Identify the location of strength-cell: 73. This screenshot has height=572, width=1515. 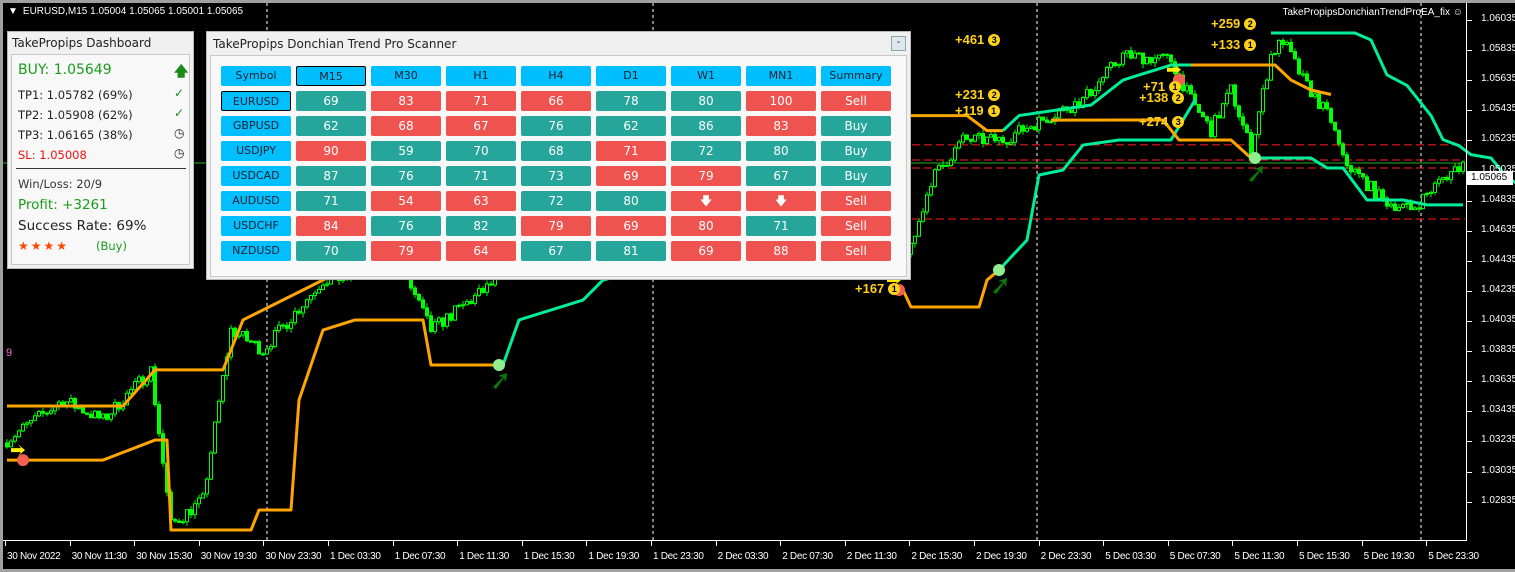
(556, 176).